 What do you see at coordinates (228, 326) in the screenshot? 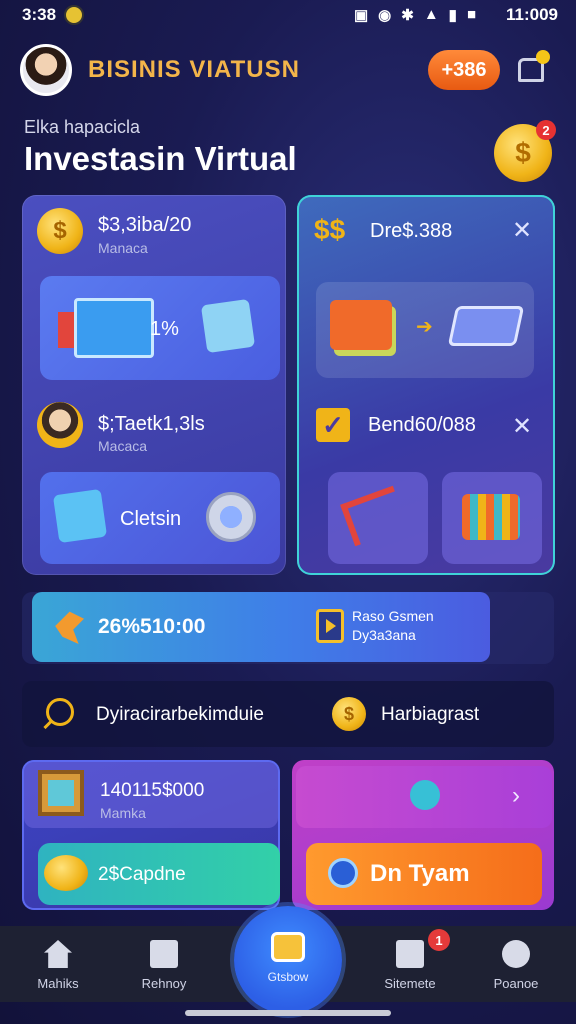
I see `magnifier-box-icon` at bounding box center [228, 326].